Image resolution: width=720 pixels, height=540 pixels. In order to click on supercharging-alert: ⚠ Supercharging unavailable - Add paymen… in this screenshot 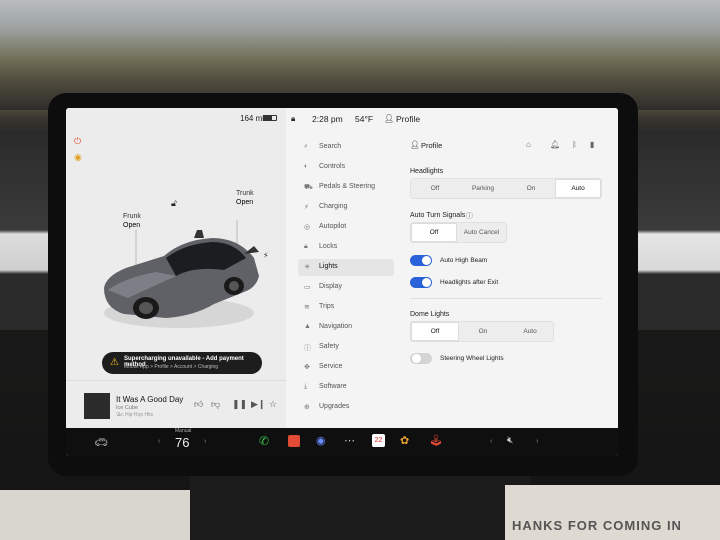, I will do `click(182, 363)`.